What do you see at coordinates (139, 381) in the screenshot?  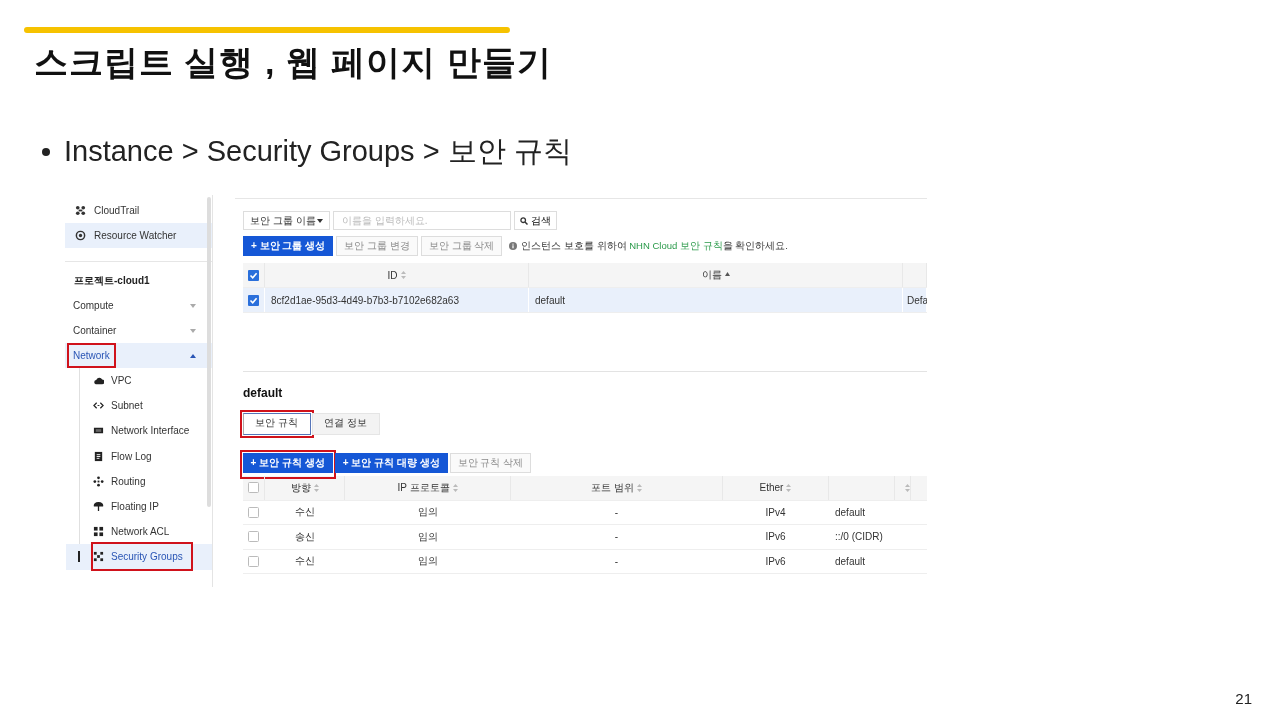 I see `submenu-item: VPC` at bounding box center [139, 381].